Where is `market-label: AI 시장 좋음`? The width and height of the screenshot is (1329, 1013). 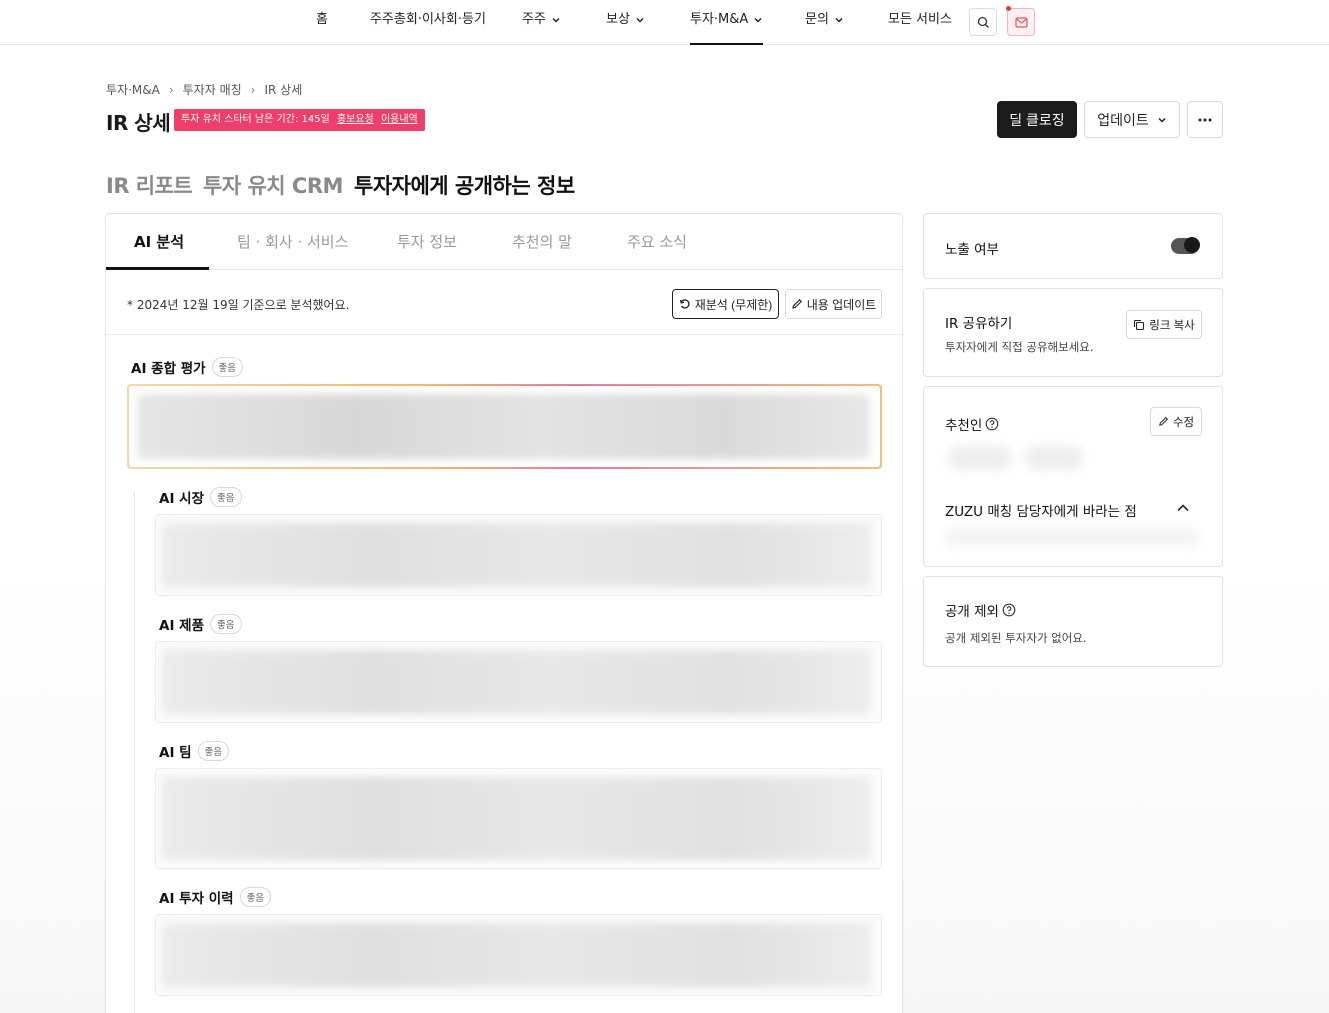 market-label: AI 시장 좋음 is located at coordinates (200, 497).